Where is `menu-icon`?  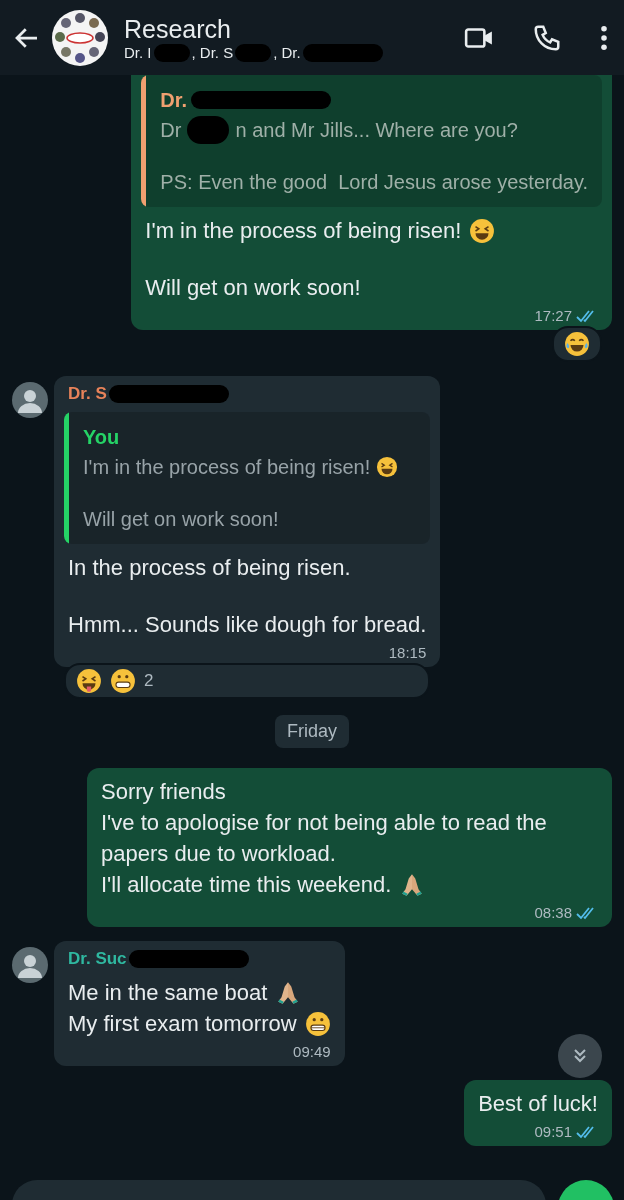 menu-icon is located at coordinates (604, 37).